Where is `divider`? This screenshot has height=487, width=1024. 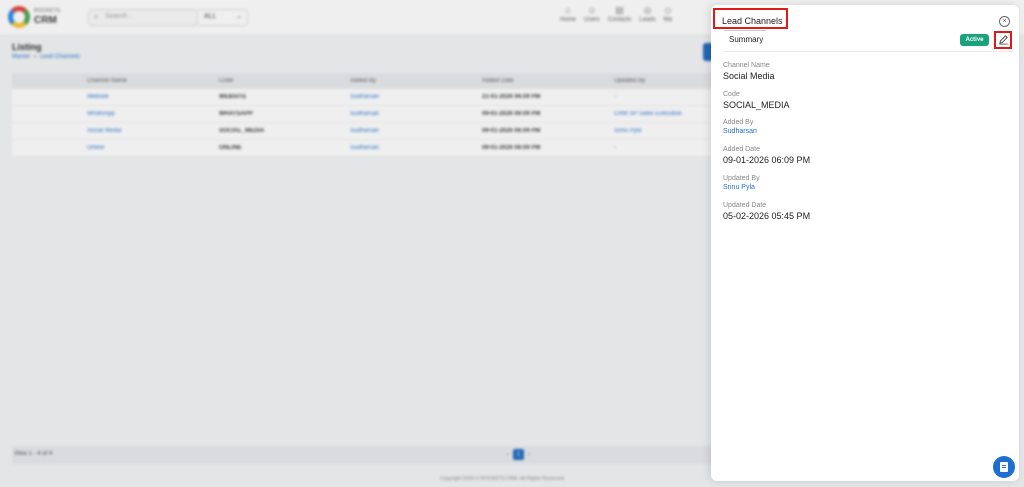
divider is located at coordinates (868, 51).